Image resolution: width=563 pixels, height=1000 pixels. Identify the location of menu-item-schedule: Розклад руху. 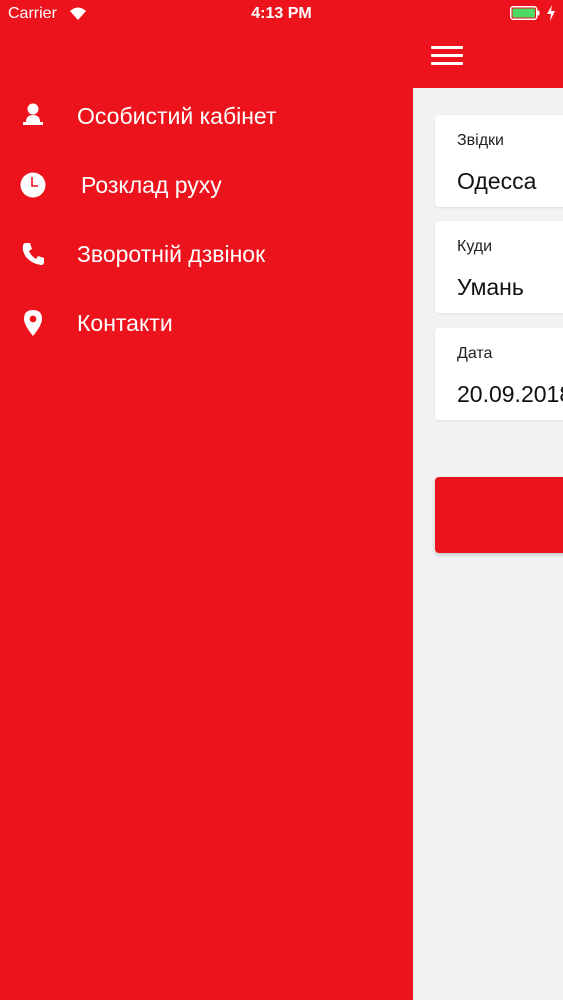
(206, 185).